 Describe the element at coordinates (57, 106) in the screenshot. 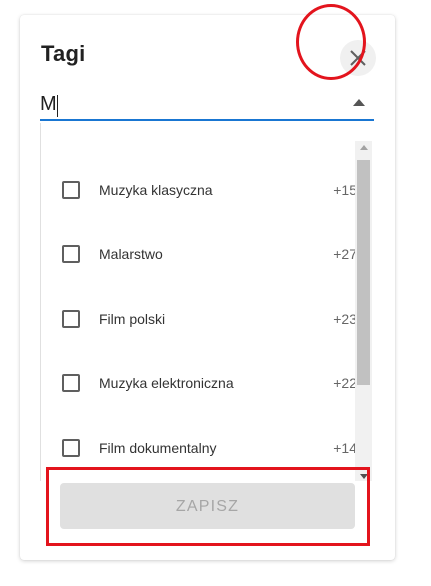

I see `text-cursor` at that location.